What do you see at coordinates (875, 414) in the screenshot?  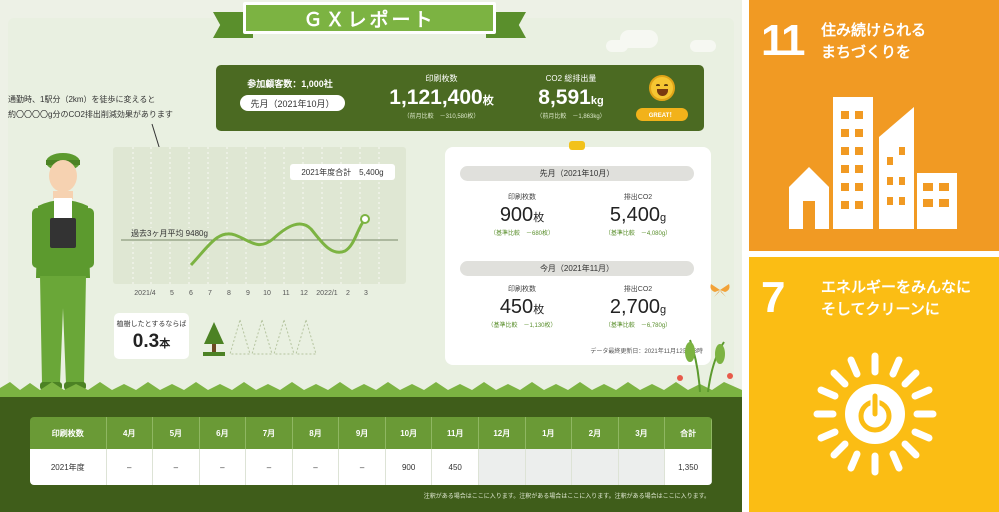 I see `sun-power-icon` at bounding box center [875, 414].